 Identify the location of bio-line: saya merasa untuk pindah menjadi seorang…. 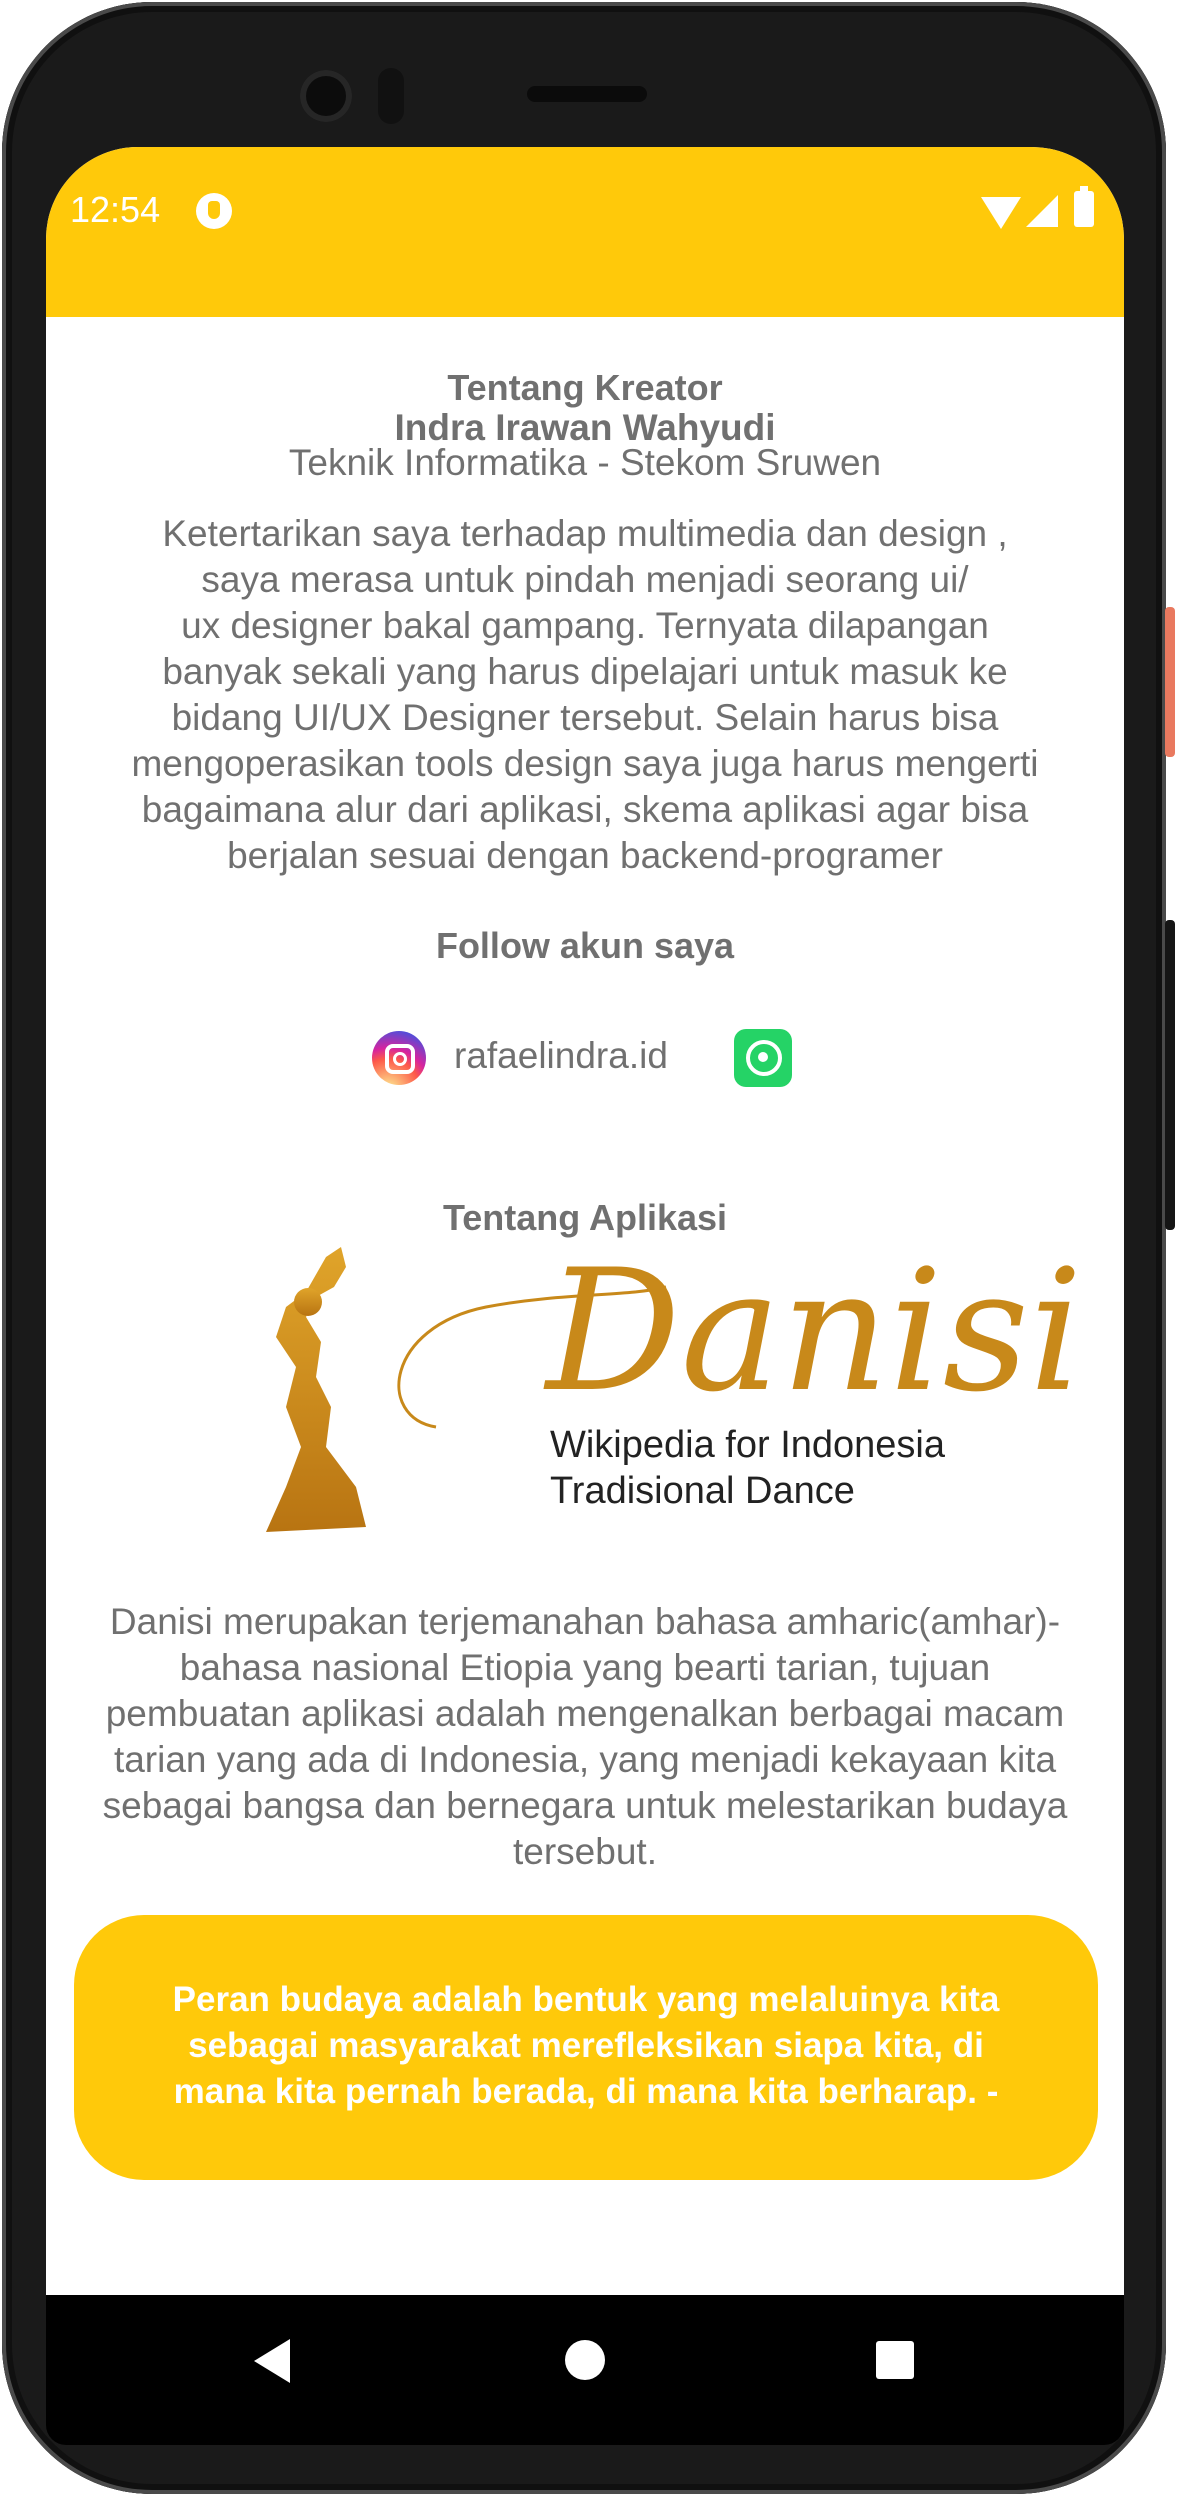
(585, 579).